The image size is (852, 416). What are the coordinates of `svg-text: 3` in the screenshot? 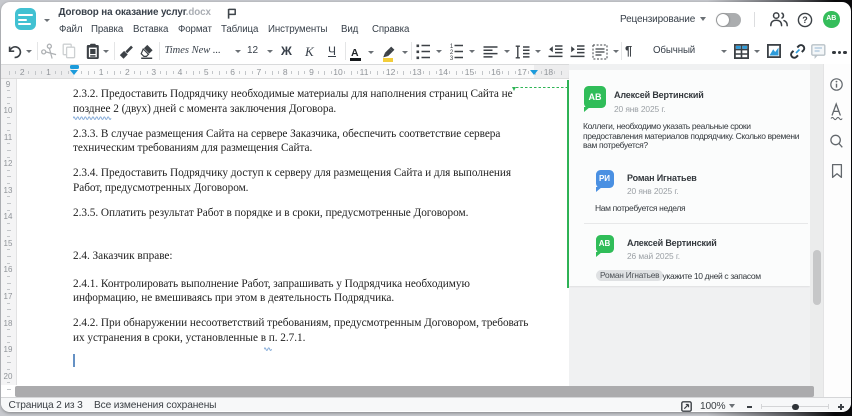 It's located at (452, 59).